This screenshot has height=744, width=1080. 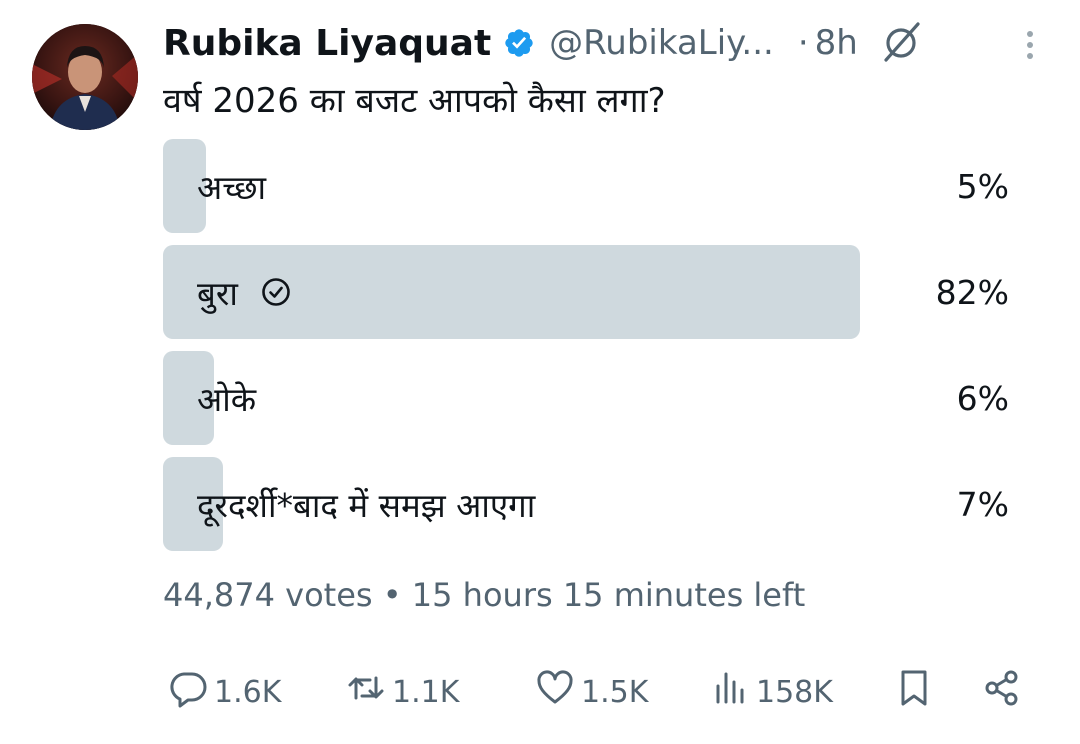 I want to click on poll-option-percent: 5%, so click(x=982, y=186).